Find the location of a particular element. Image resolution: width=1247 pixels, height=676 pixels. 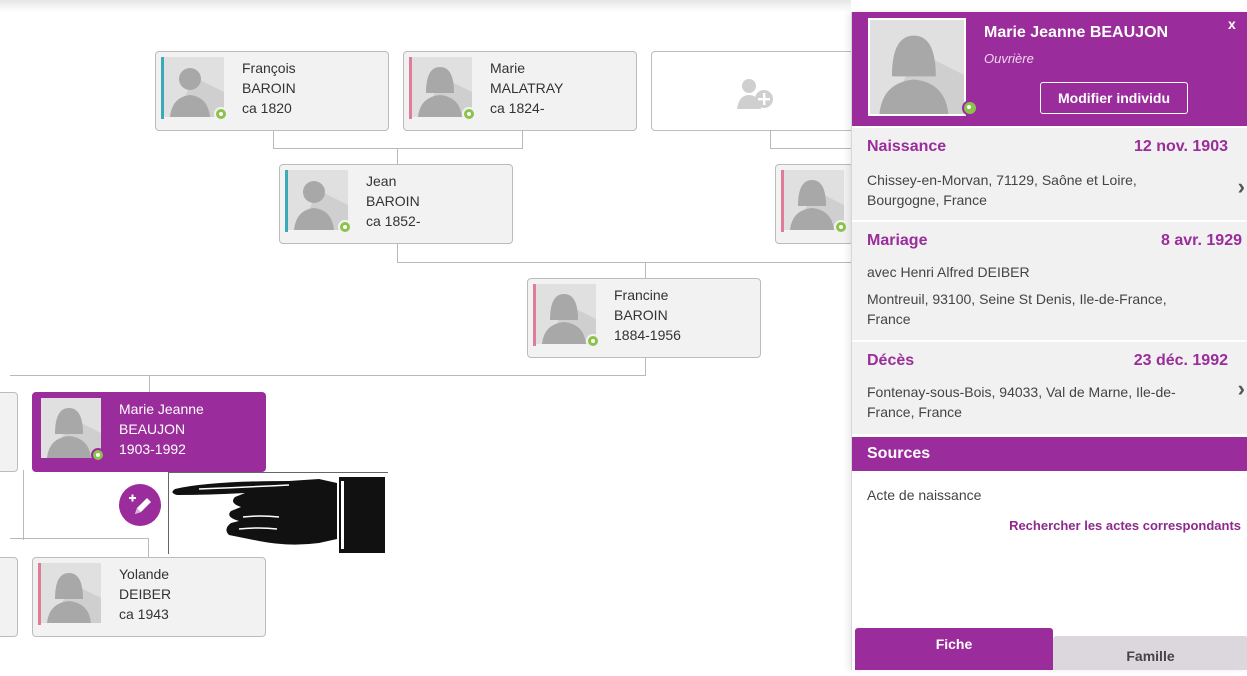

event-place: Bourgogne, France is located at coordinates (927, 200).